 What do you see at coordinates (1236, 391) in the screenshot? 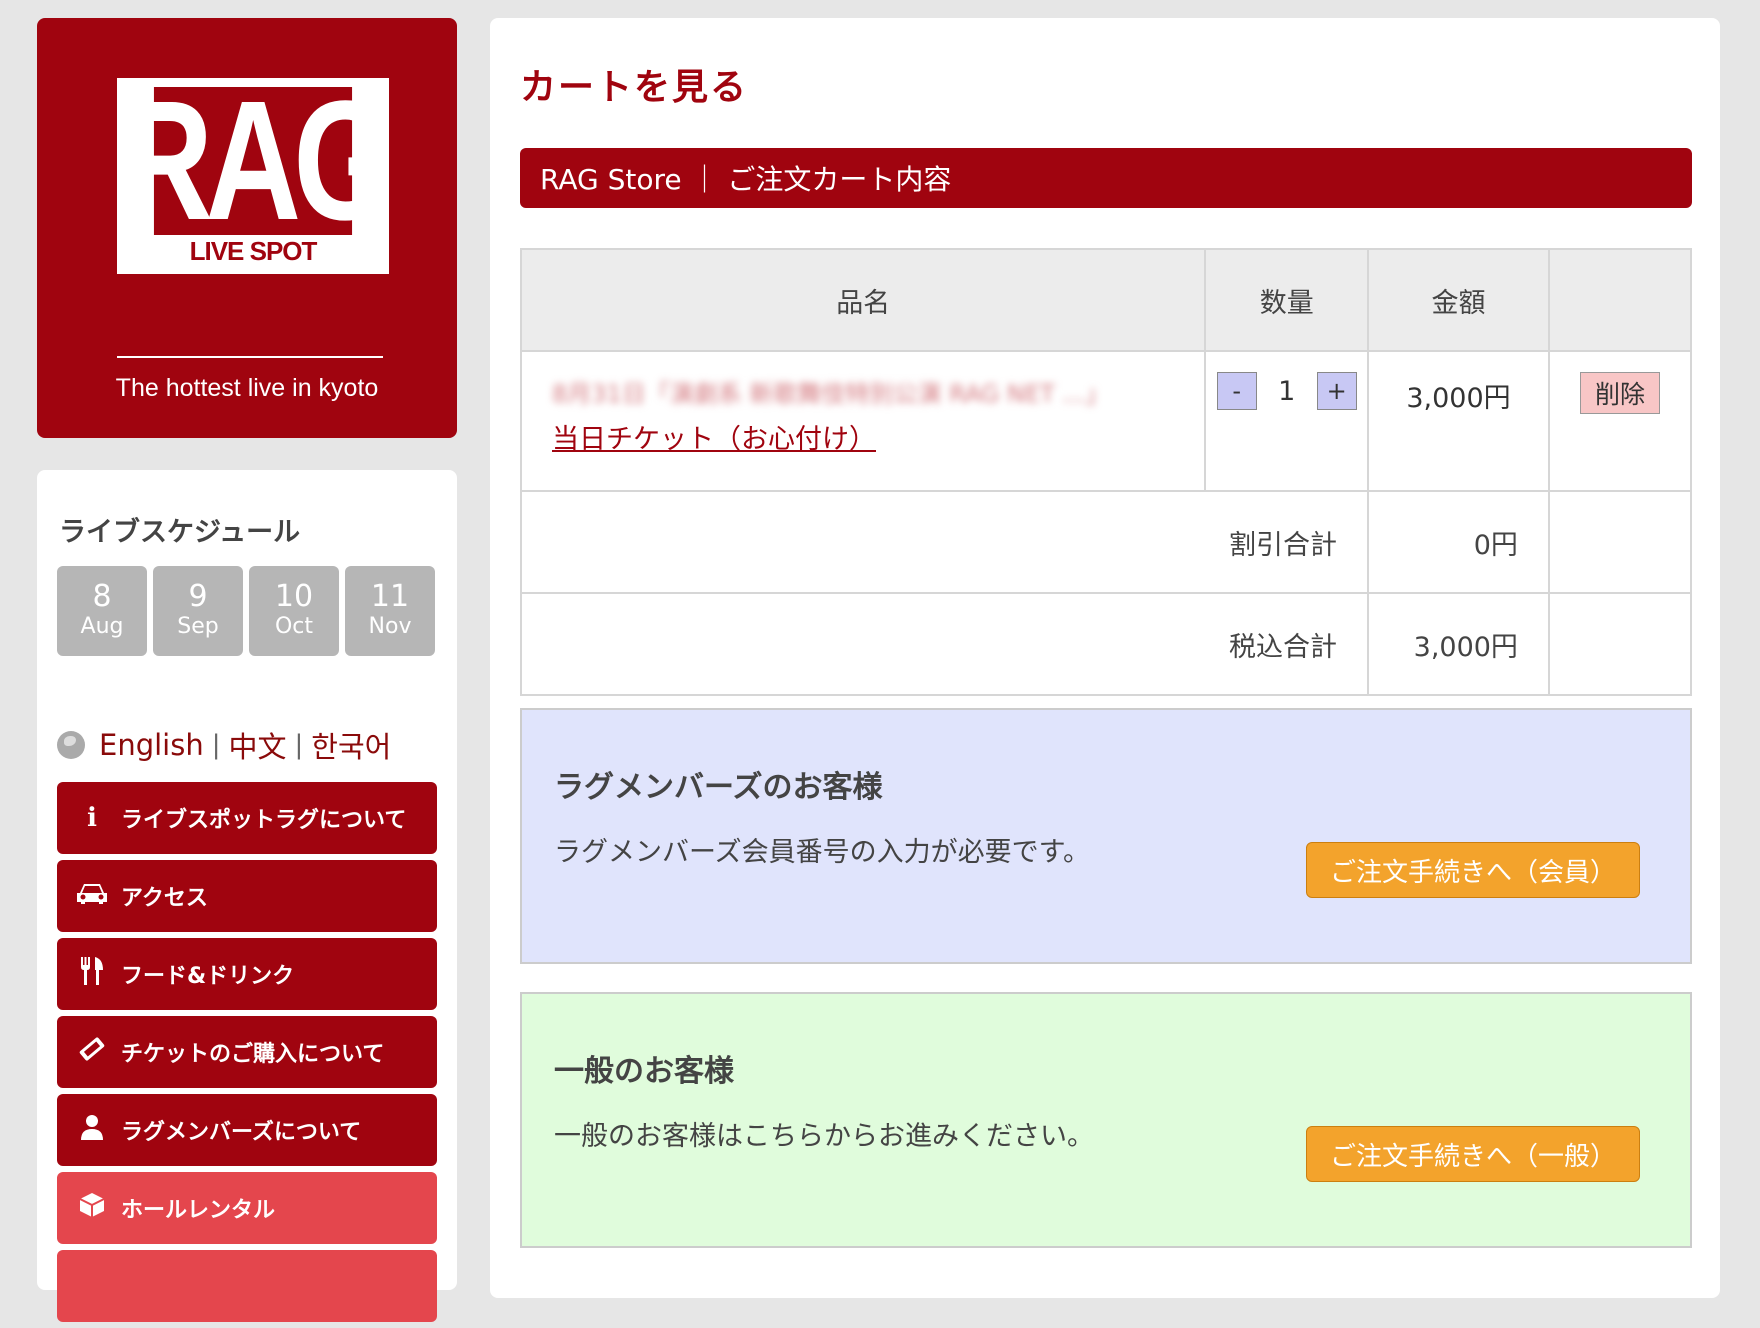
I see `decrease-quantity-button: -` at bounding box center [1236, 391].